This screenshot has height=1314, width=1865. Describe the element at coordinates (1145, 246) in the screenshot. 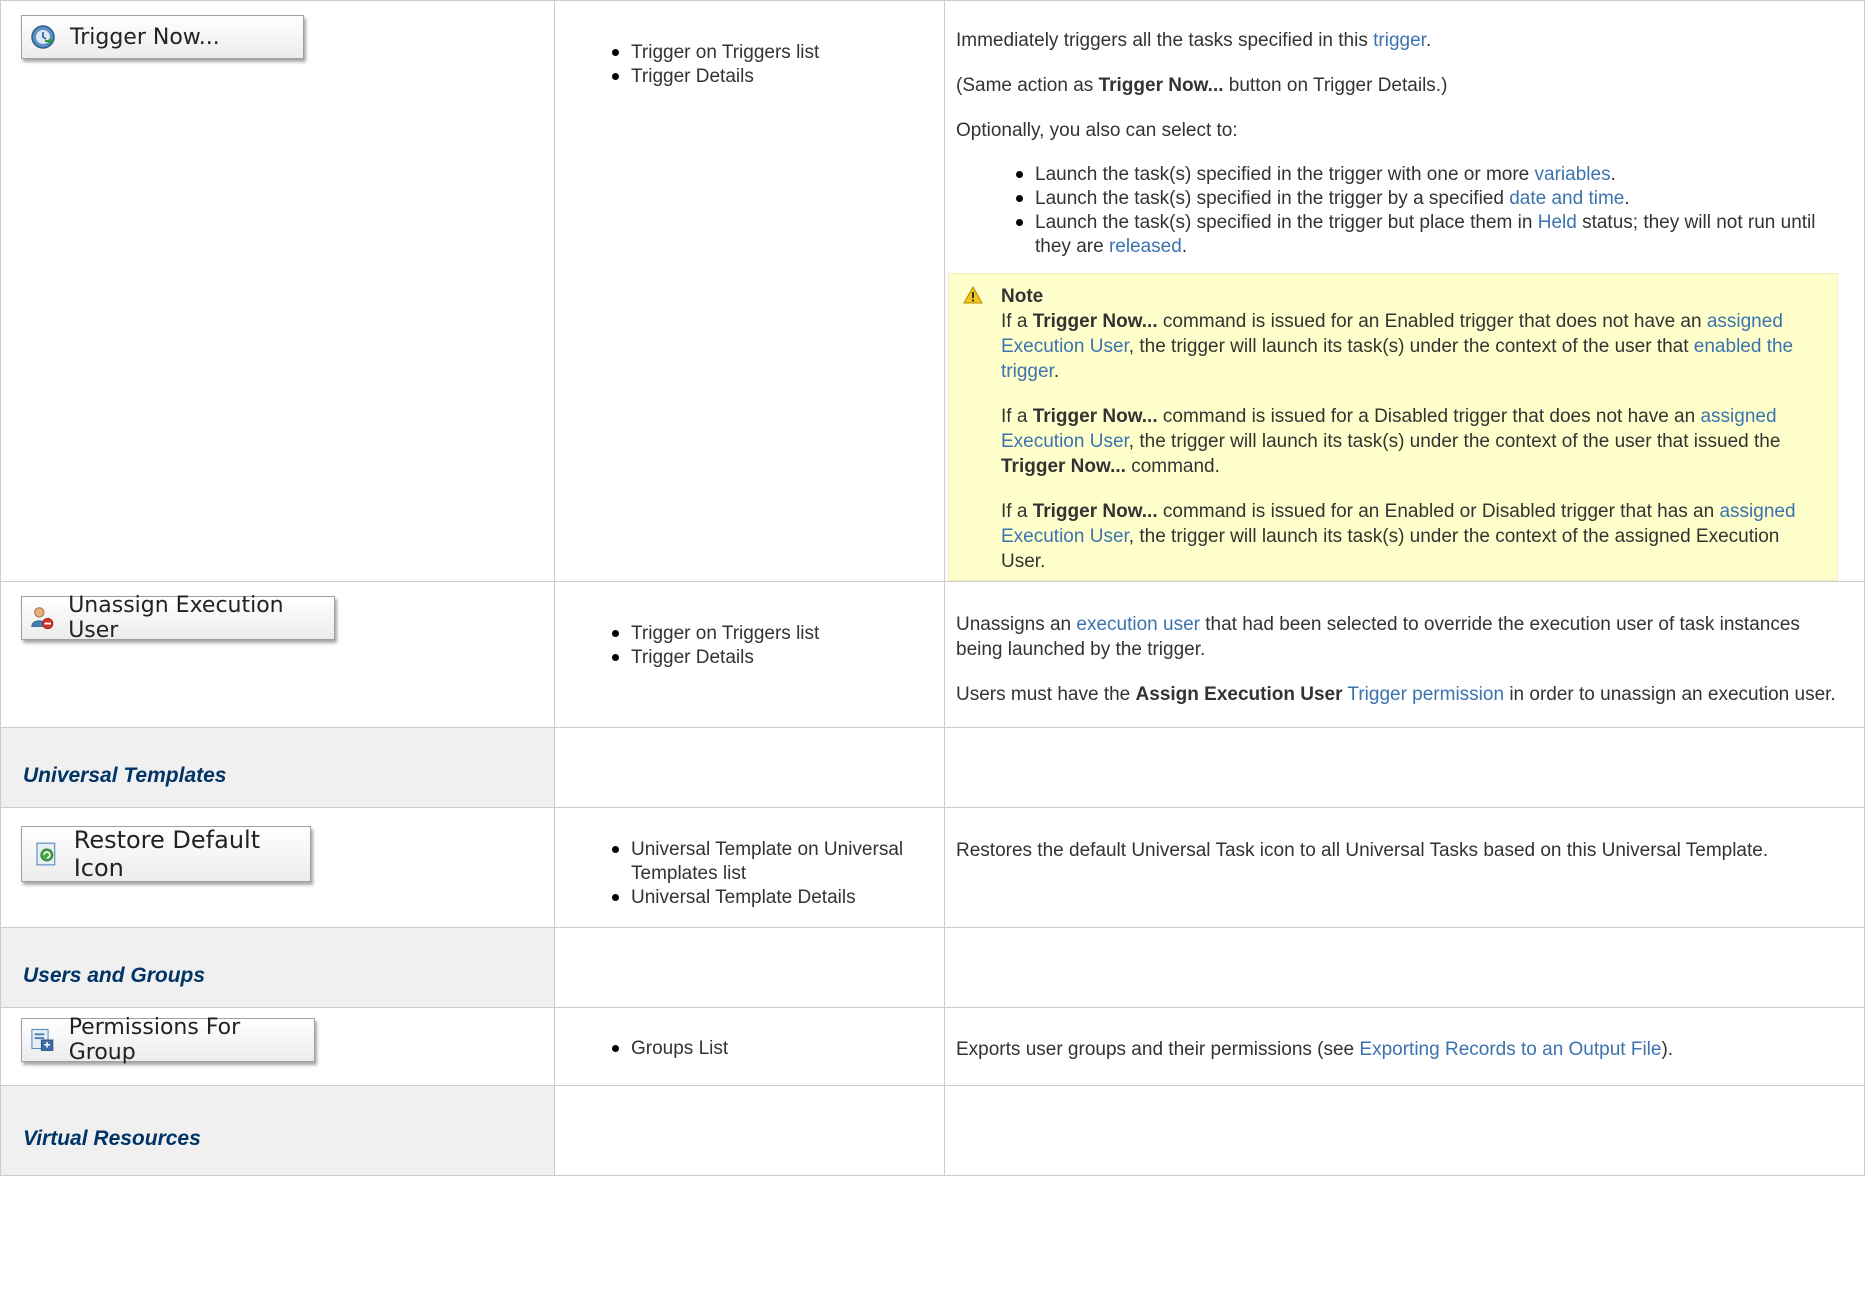

I see `released-link: released` at that location.